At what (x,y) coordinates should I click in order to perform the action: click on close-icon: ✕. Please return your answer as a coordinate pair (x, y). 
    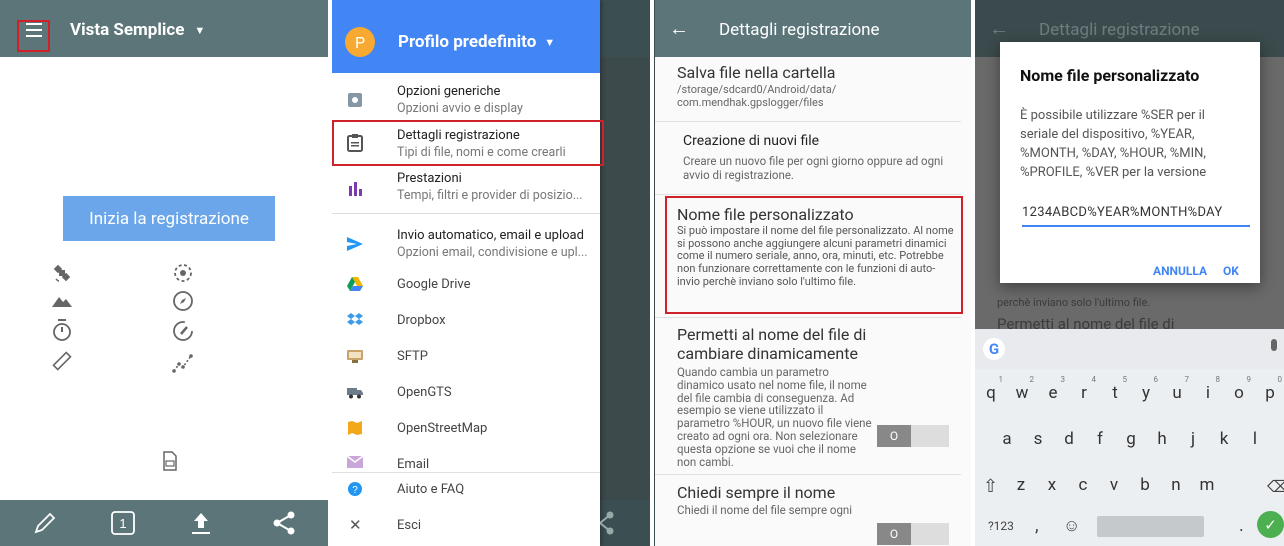
    Looking at the image, I should click on (355, 525).